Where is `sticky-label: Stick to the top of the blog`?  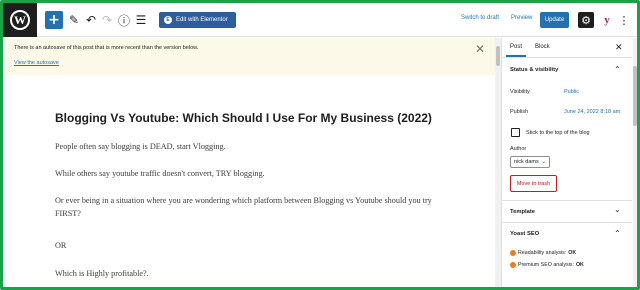 sticky-label: Stick to the top of the blog is located at coordinates (558, 133).